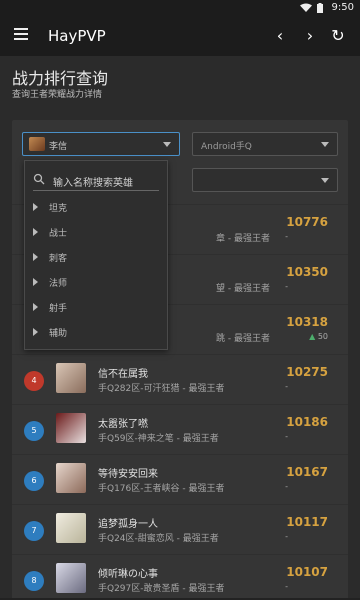 This screenshot has width=360, height=600. What do you see at coordinates (97, 282) in the screenshot?
I see `dropdown-item-mage: 法师` at bounding box center [97, 282].